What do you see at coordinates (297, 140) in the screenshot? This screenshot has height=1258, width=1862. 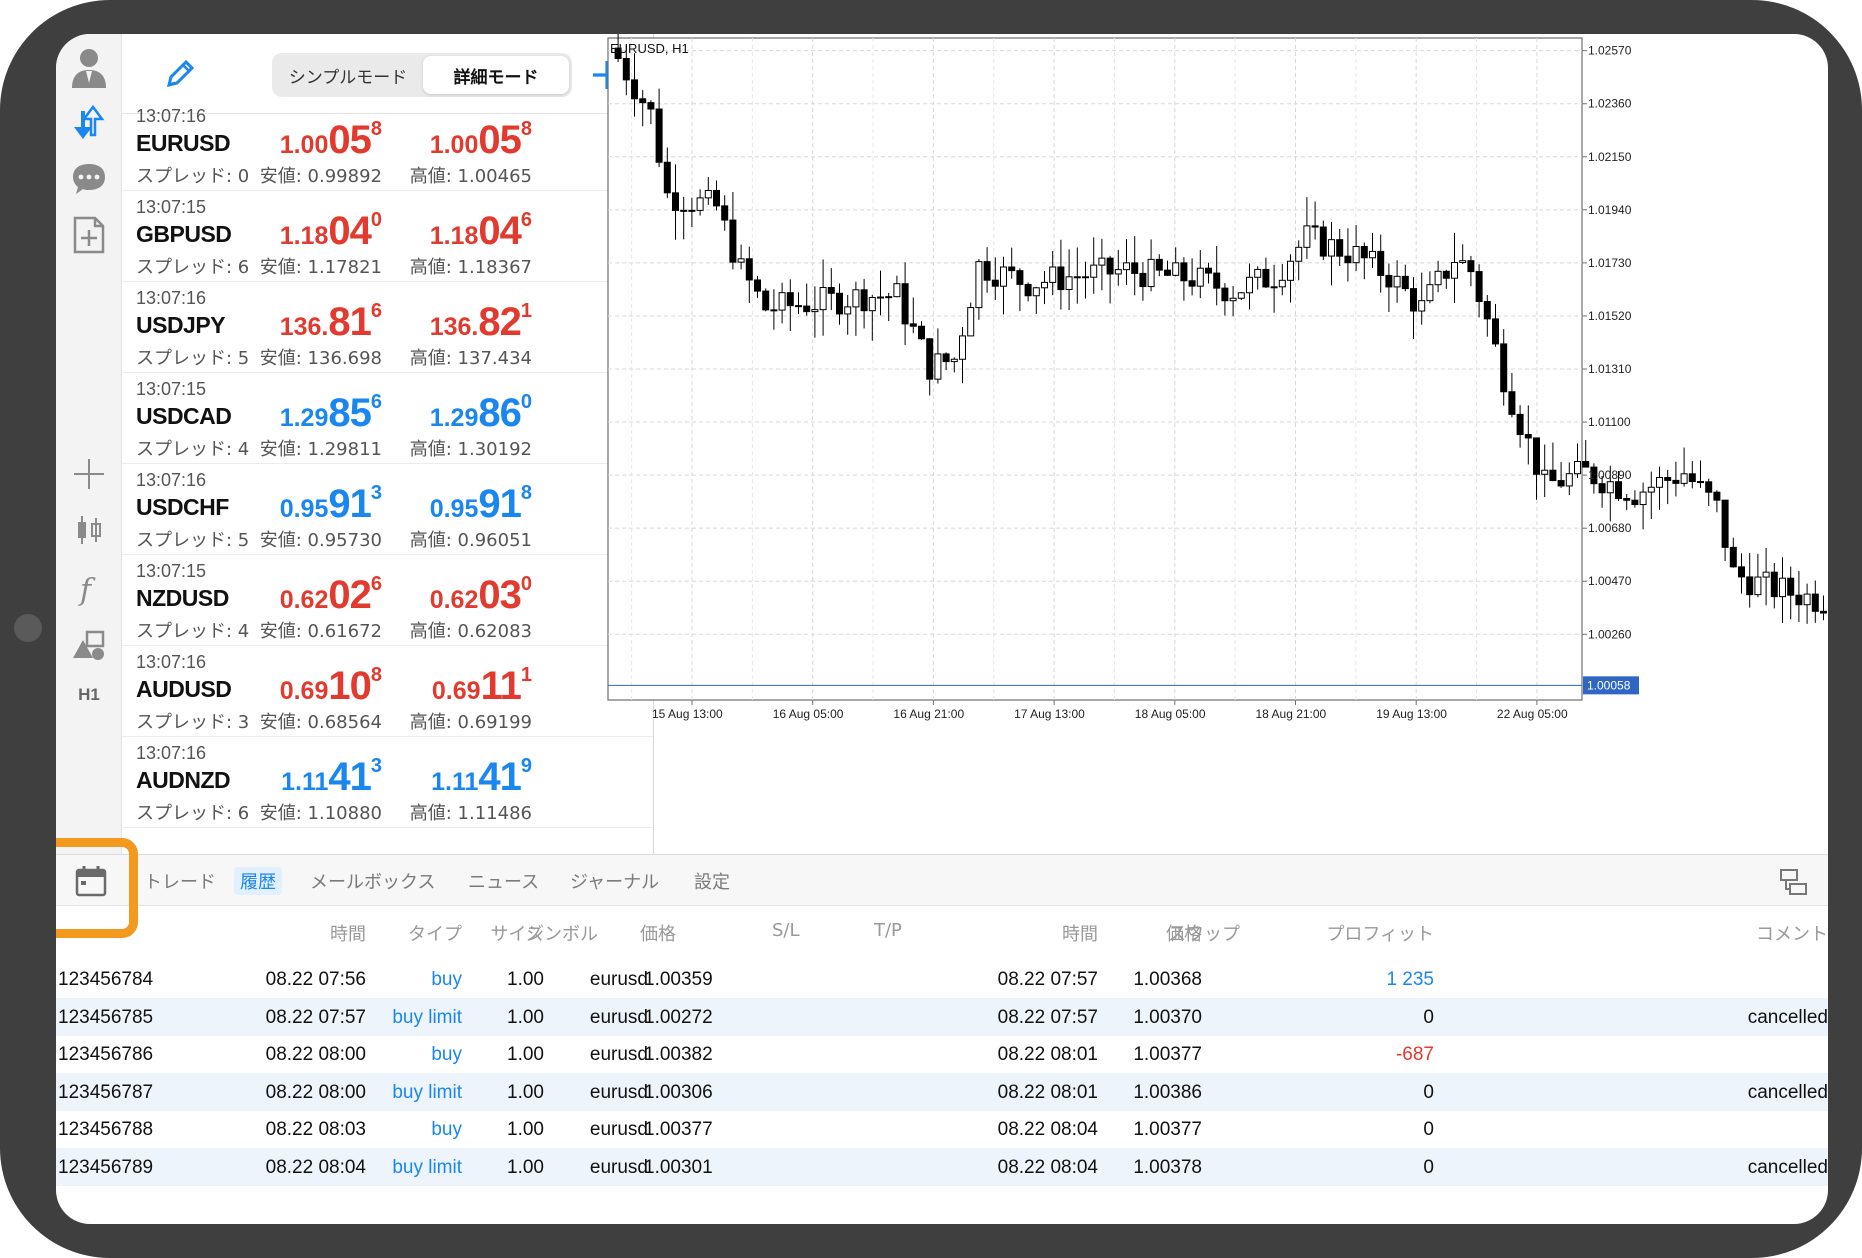 I see `bid-price: 1.00058` at bounding box center [297, 140].